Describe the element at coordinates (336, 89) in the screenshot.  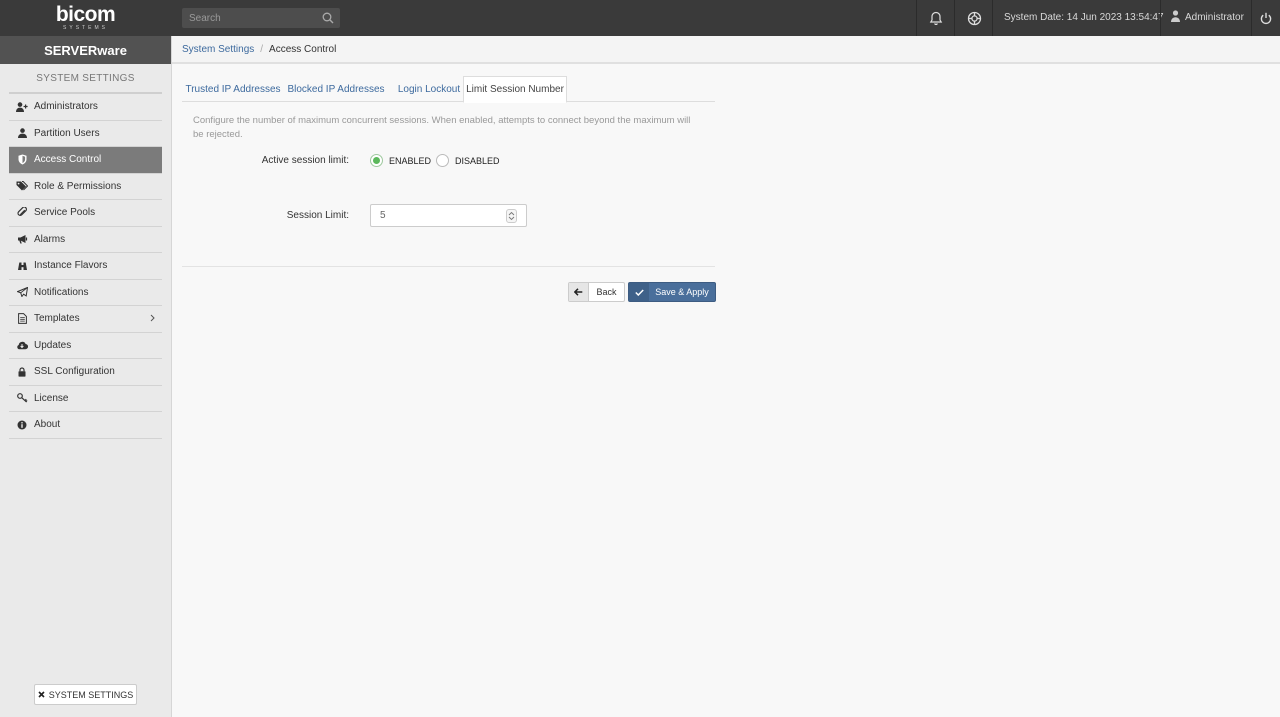
I see `tab-blocked-ip: Blocked IP Addresses` at that location.